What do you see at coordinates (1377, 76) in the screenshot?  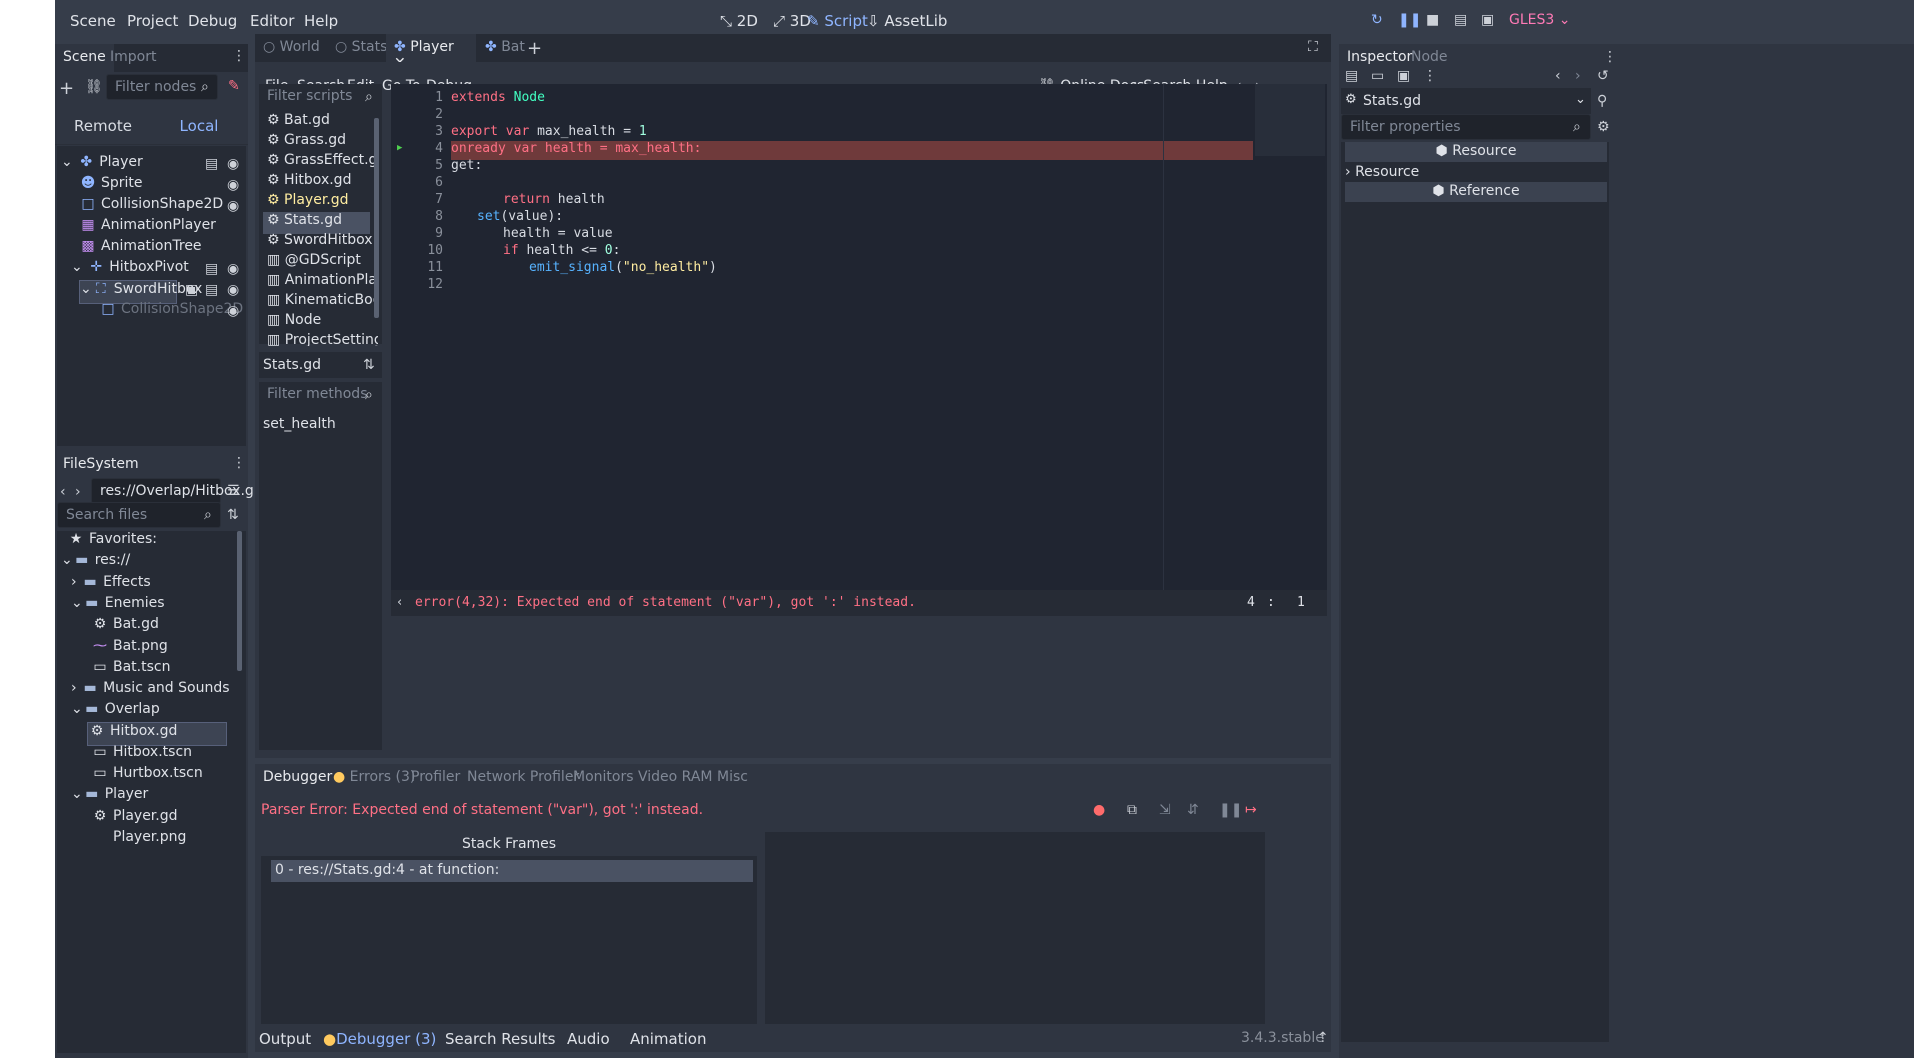 I see `open-folder-icon: ▭` at bounding box center [1377, 76].